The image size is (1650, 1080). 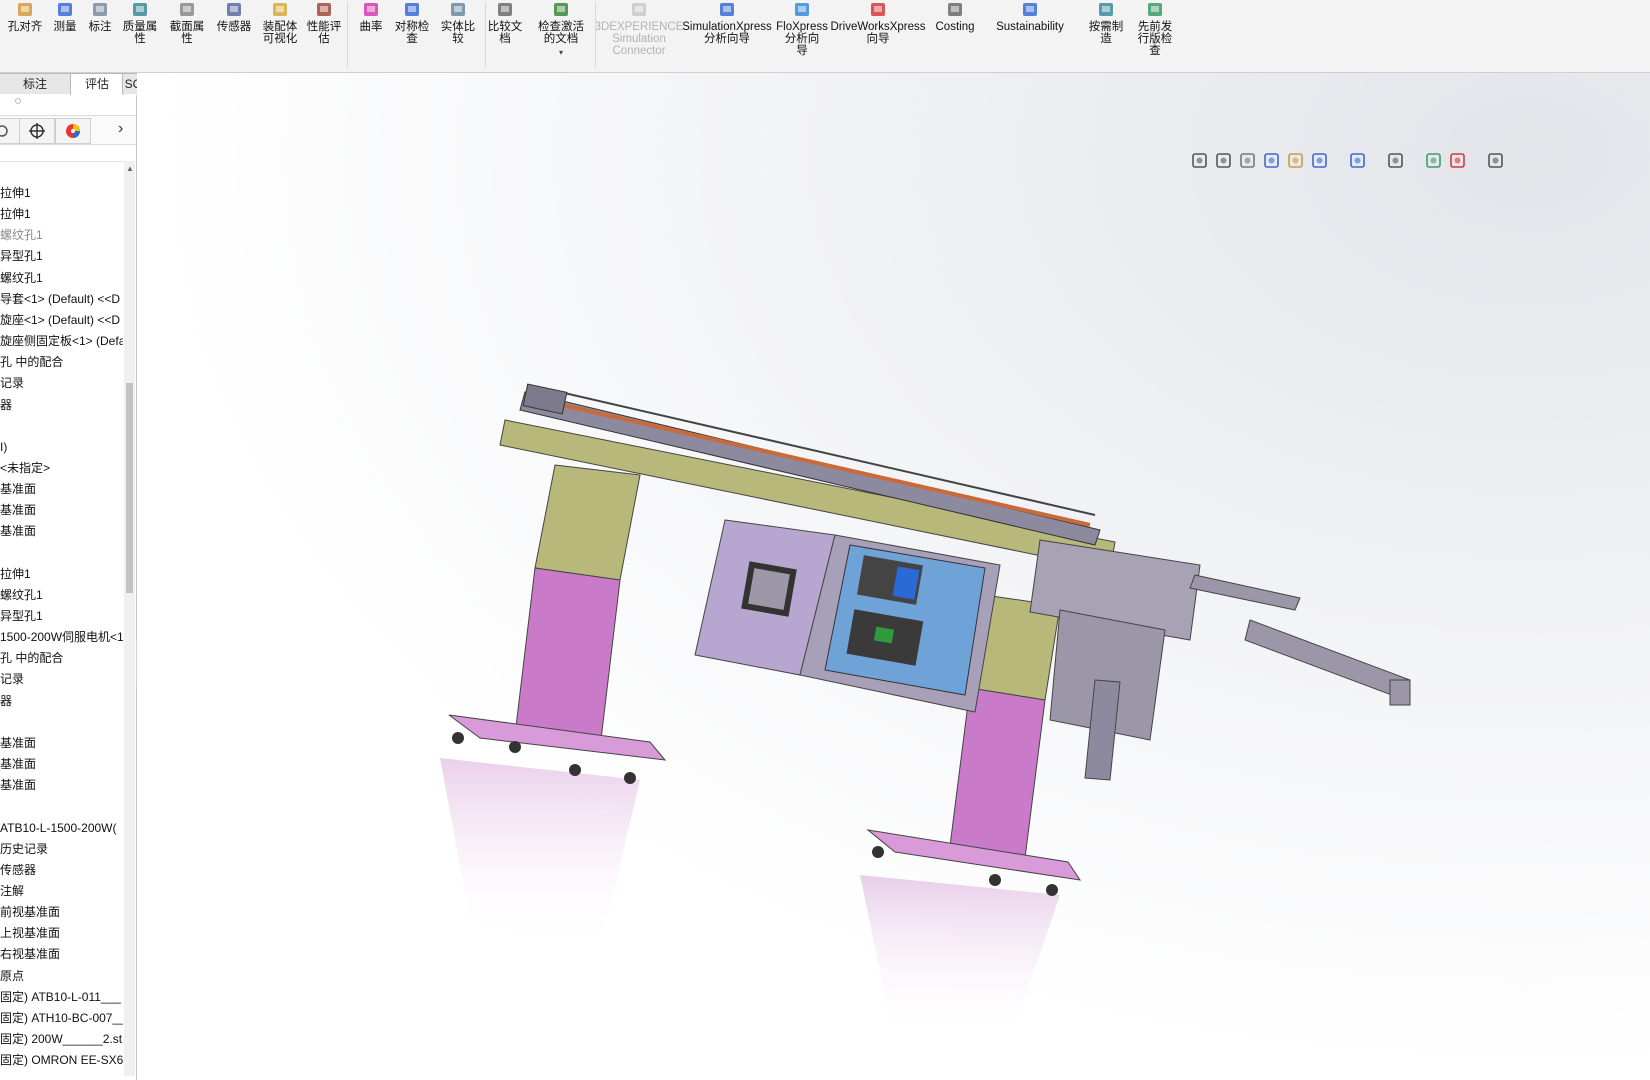 I want to click on markup-button: 标注, so click(x=100, y=17).